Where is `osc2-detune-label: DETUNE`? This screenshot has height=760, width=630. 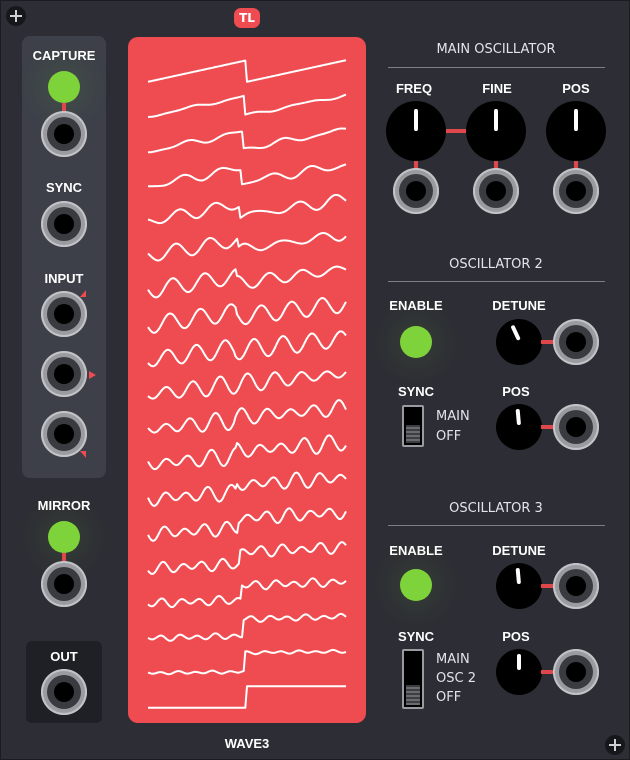
osc2-detune-label: DETUNE is located at coordinates (519, 305).